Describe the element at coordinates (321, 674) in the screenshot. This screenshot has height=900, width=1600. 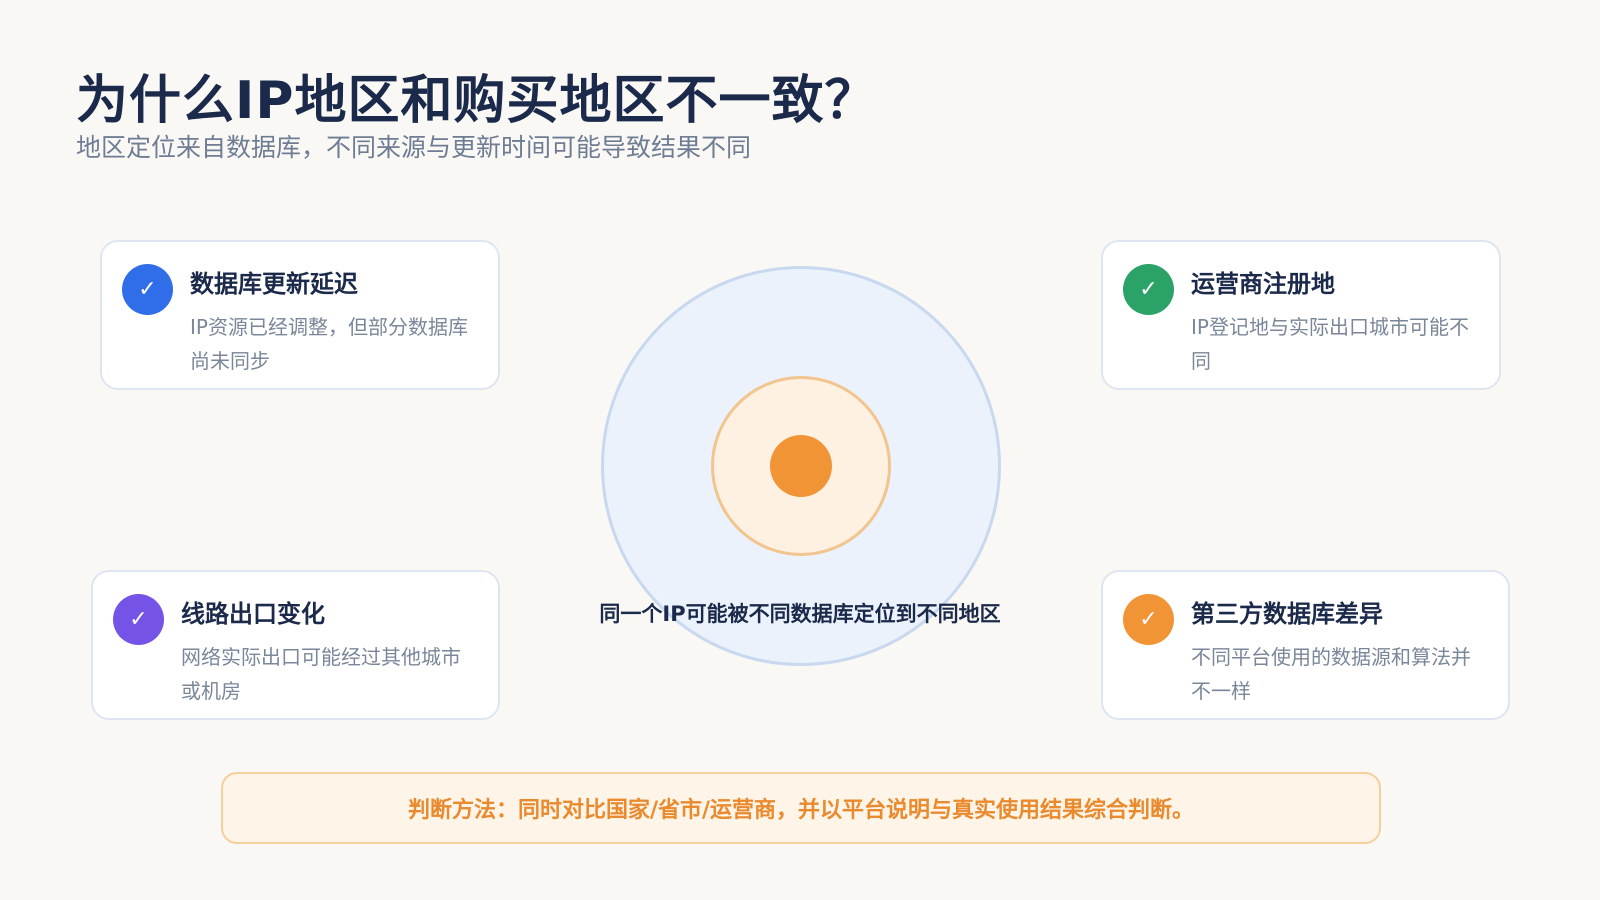
I see `card-description: 网络实际出口可能经过其他城市或机房` at that location.